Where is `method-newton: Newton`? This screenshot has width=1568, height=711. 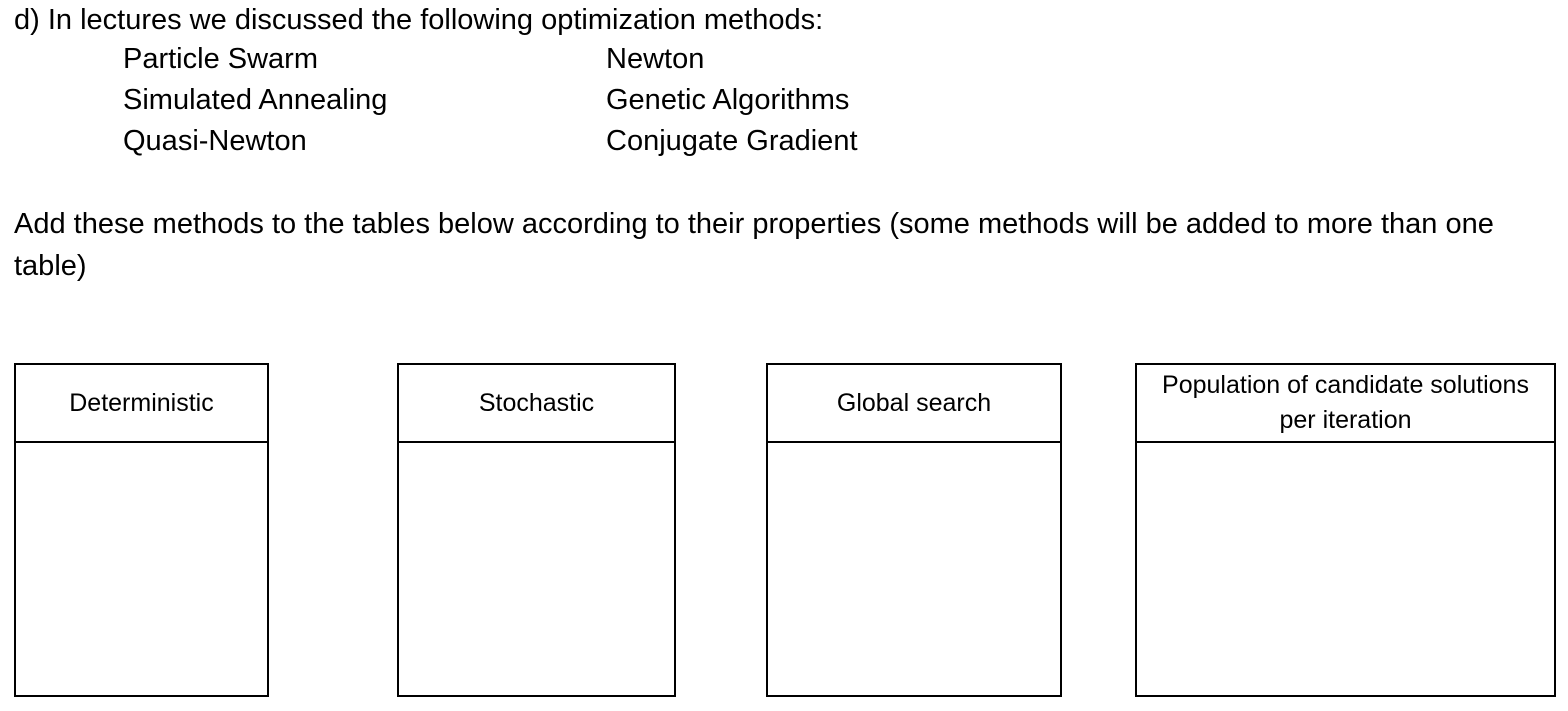
method-newton: Newton is located at coordinates (655, 59).